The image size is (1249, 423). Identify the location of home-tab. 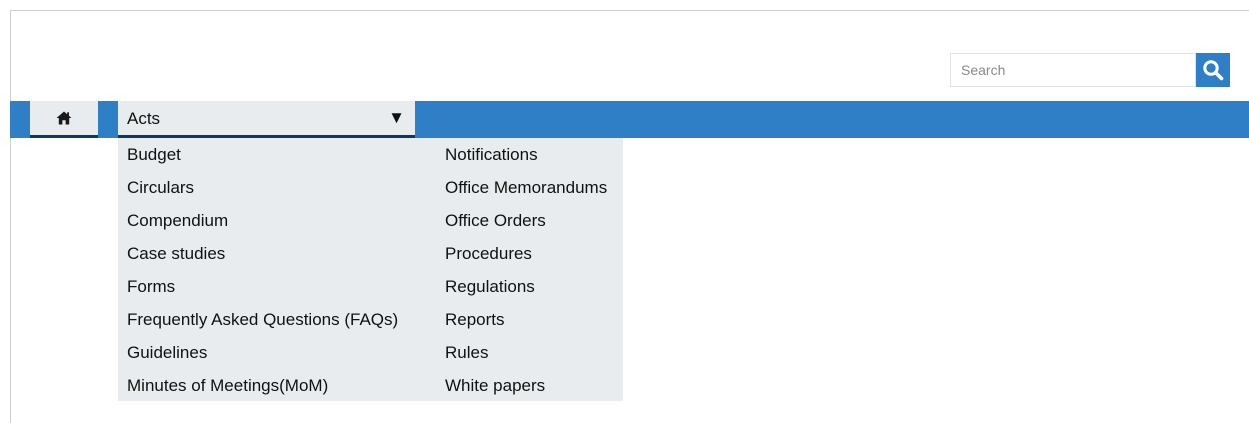
(64, 119).